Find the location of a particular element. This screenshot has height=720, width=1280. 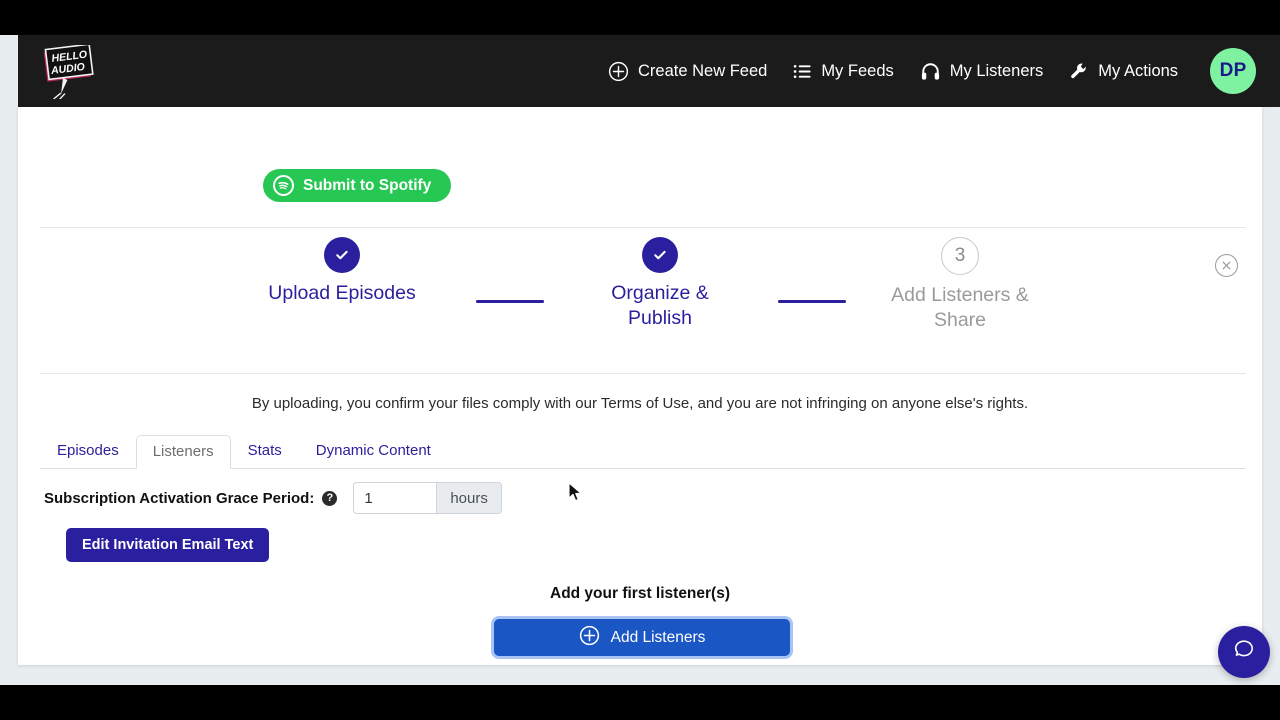

edit-invitation-email-label: Edit Invitation Email Text is located at coordinates (168, 545).